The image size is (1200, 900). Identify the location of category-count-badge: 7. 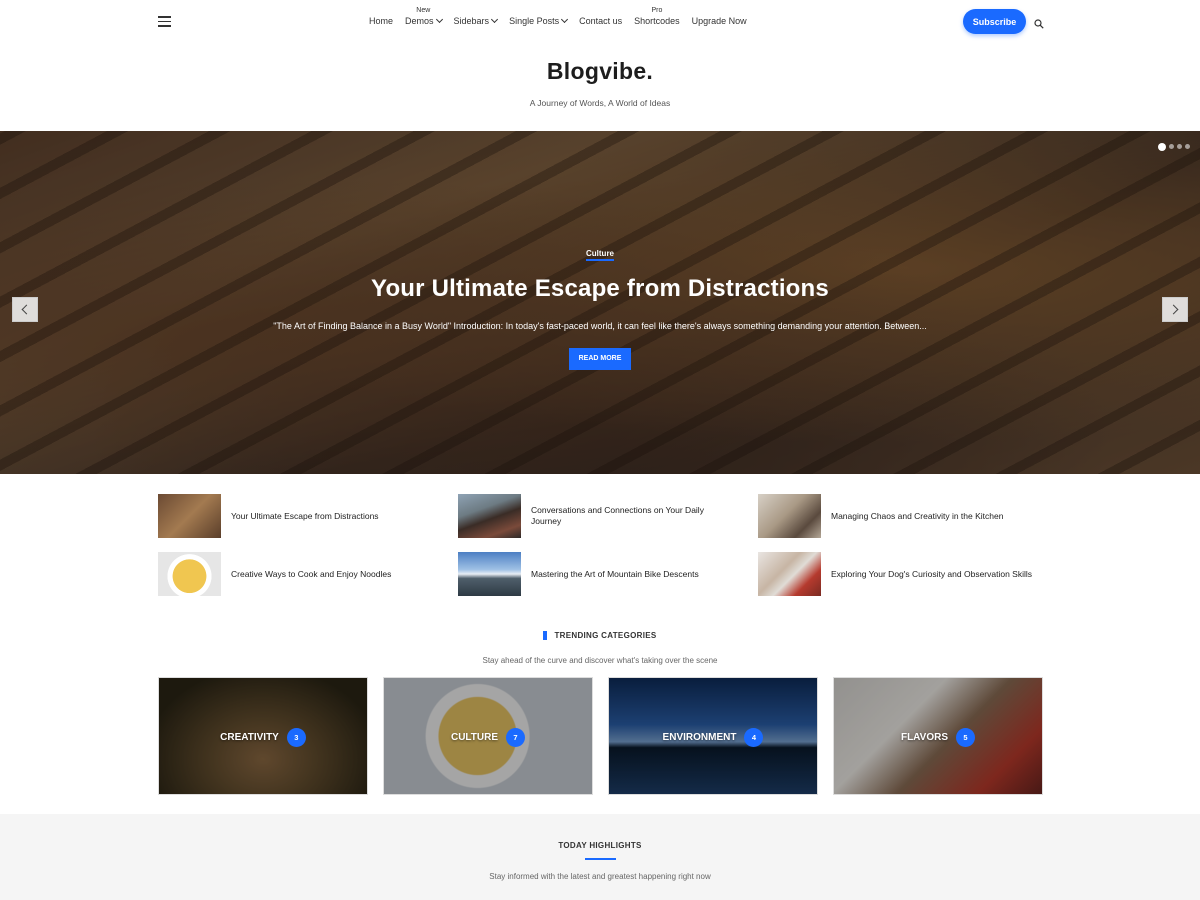
(516, 737).